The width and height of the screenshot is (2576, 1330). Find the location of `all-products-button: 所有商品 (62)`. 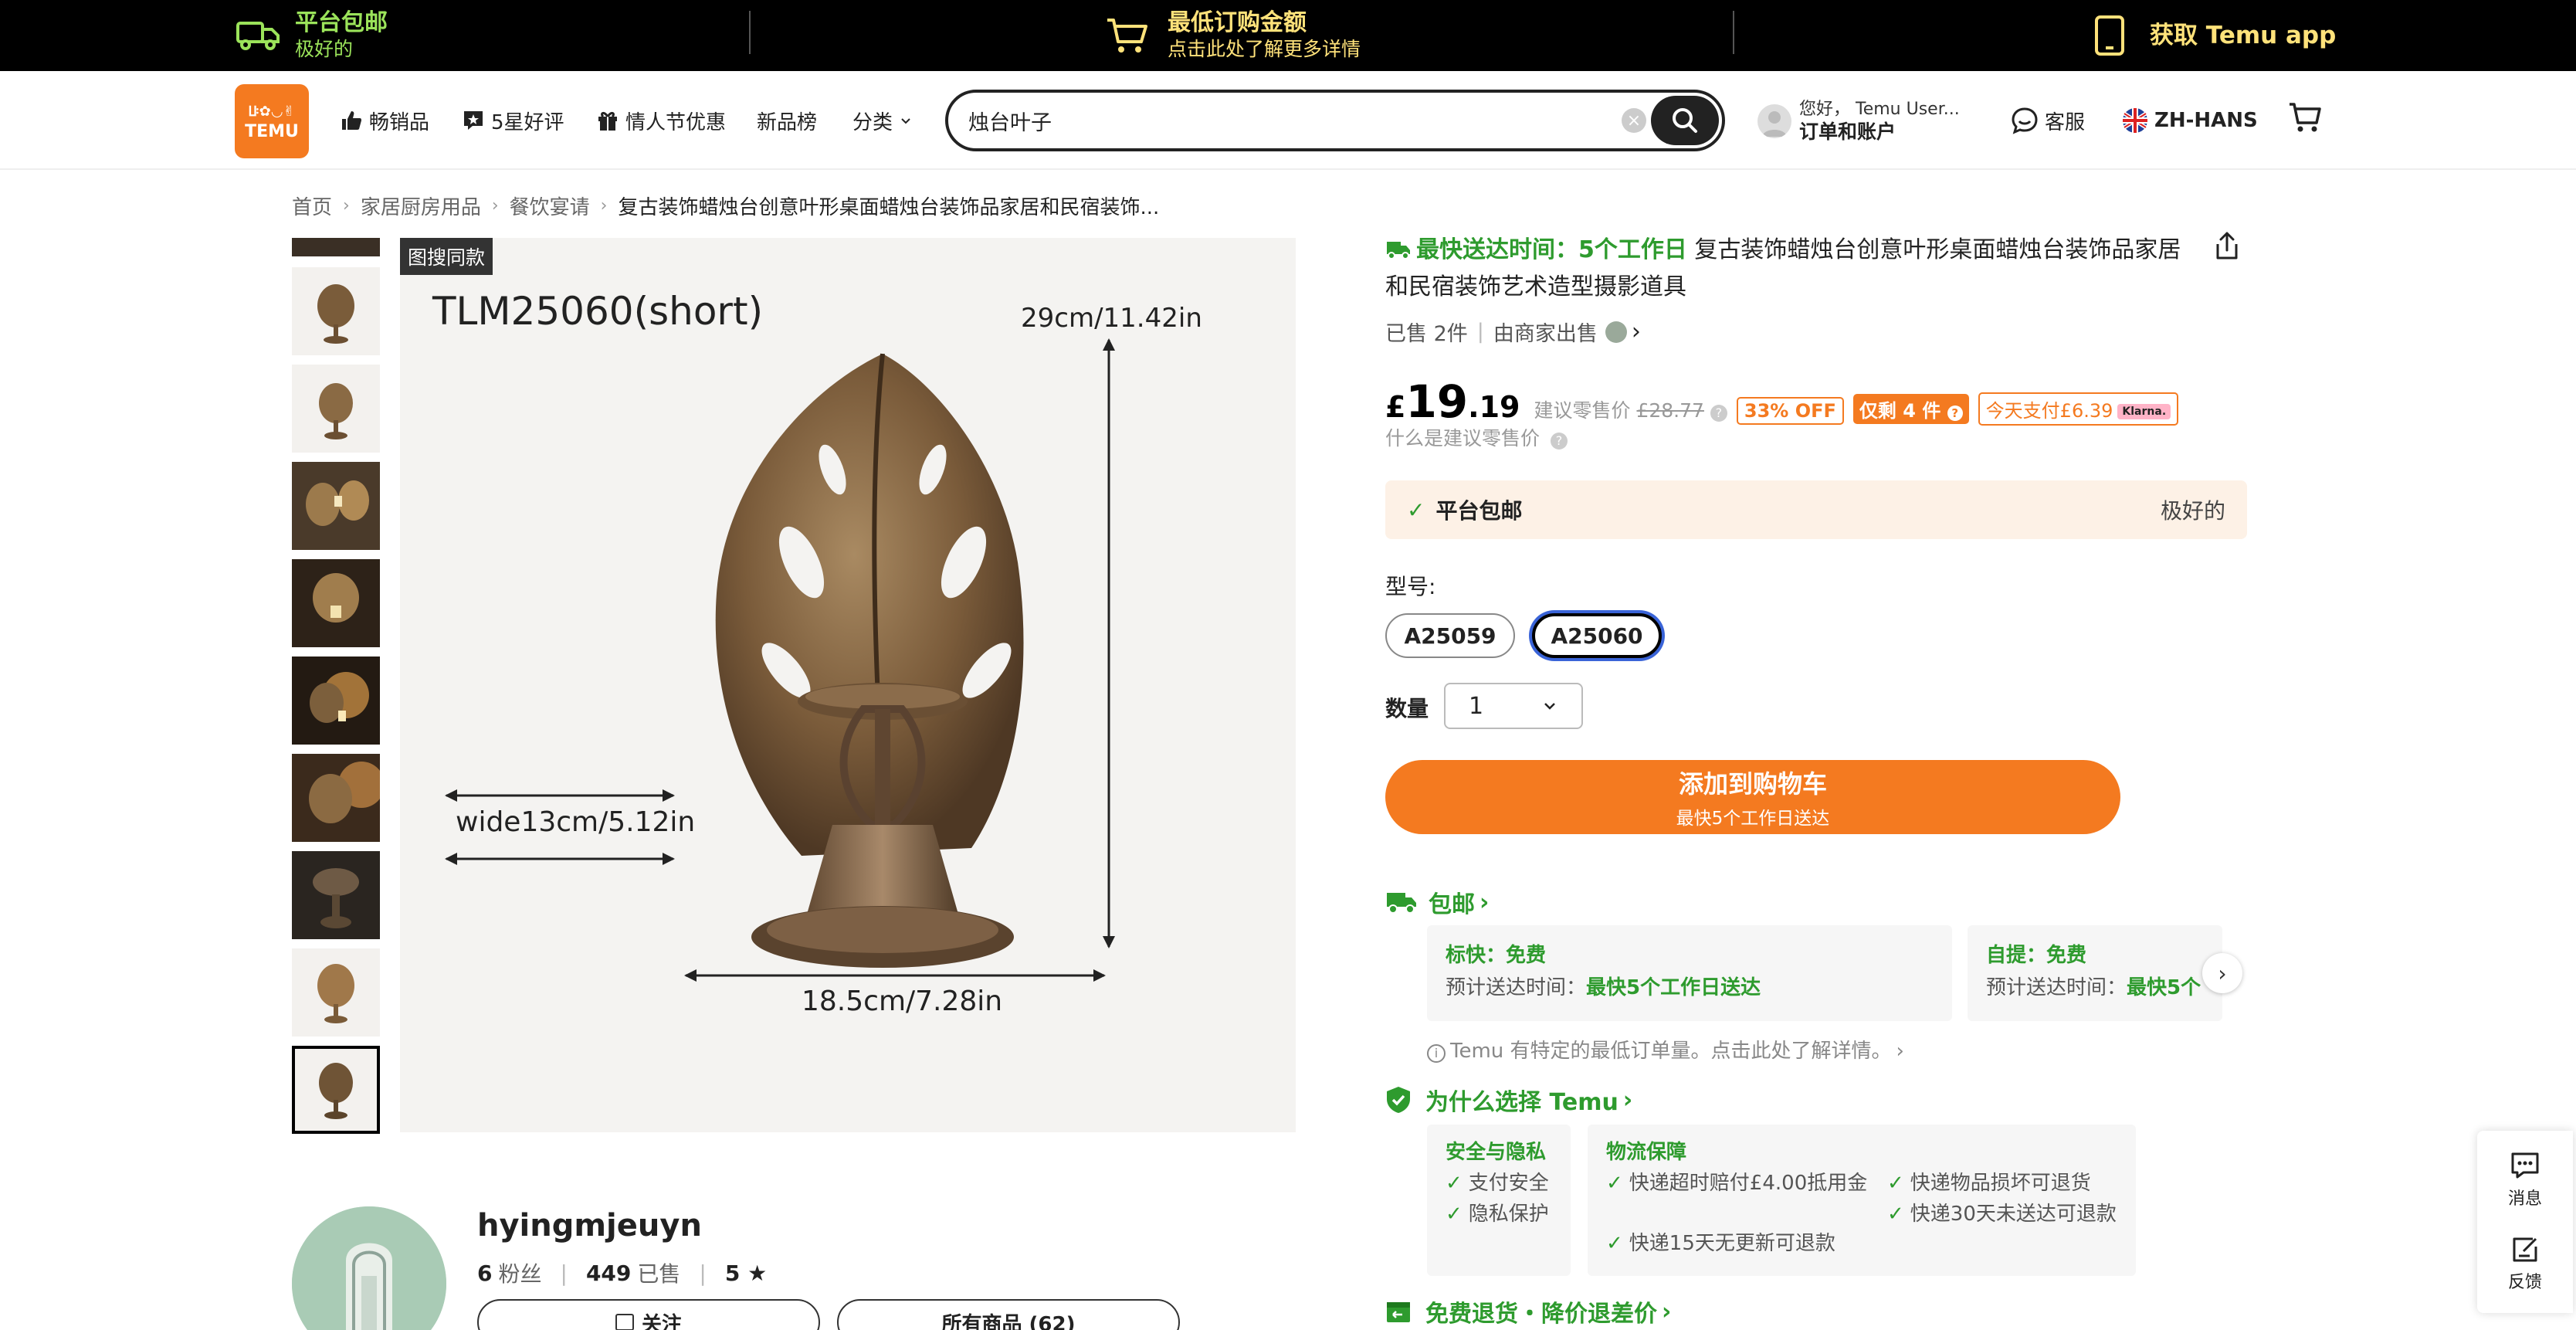

all-products-button: 所有商品 (62) is located at coordinates (1008, 1314).